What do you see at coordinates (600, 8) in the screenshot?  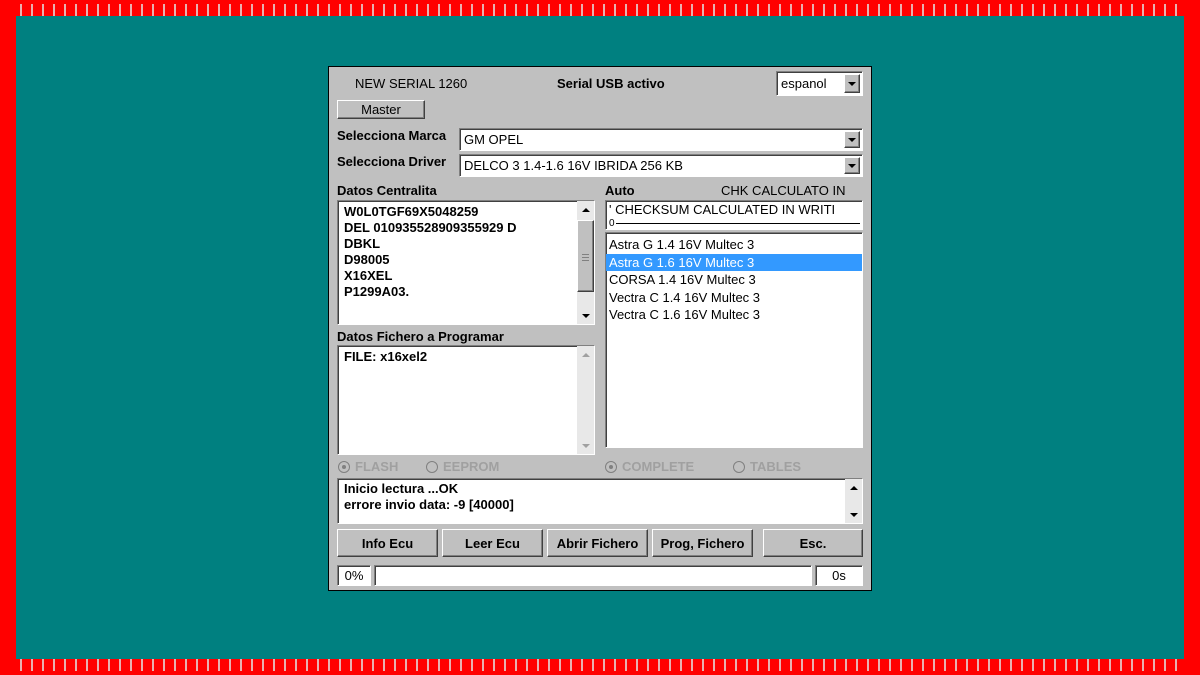 I see `border-top` at bounding box center [600, 8].